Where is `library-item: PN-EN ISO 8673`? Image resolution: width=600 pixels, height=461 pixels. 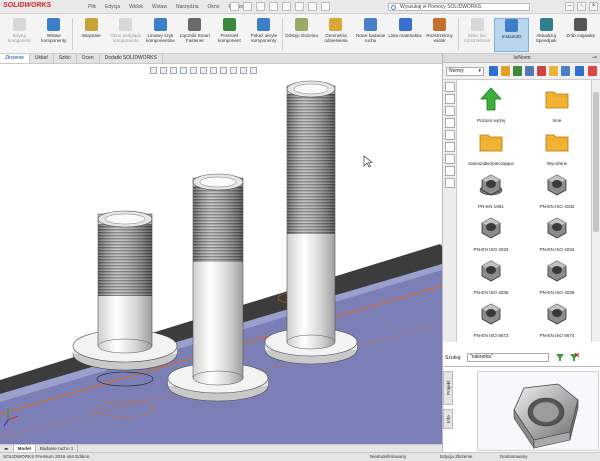
library-item: PN-EN ISO 8673 is located at coordinates (491, 318).